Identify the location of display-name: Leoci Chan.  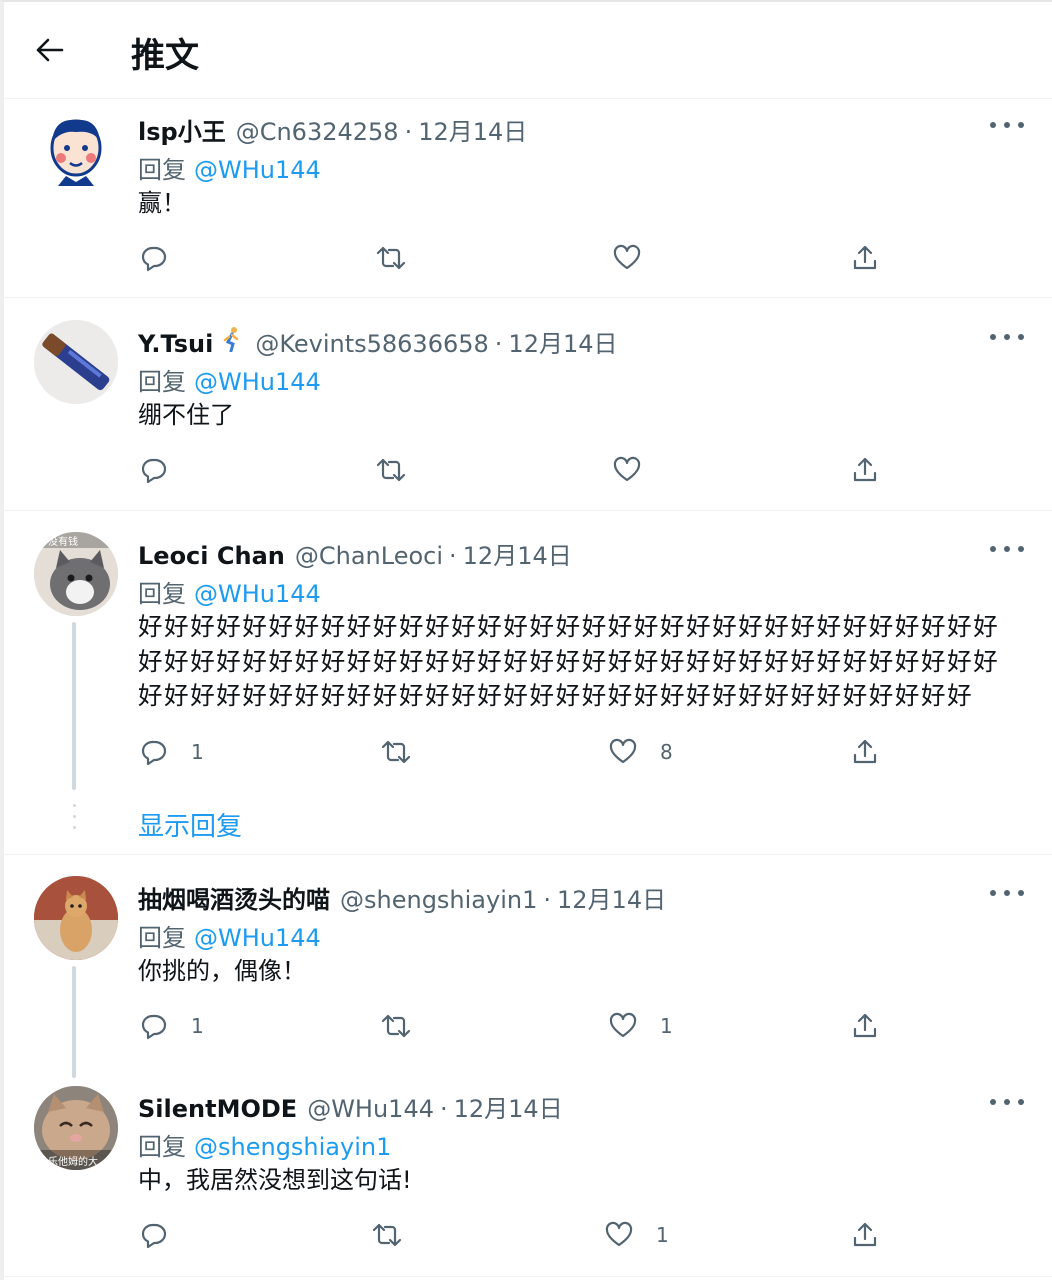
(211, 556).